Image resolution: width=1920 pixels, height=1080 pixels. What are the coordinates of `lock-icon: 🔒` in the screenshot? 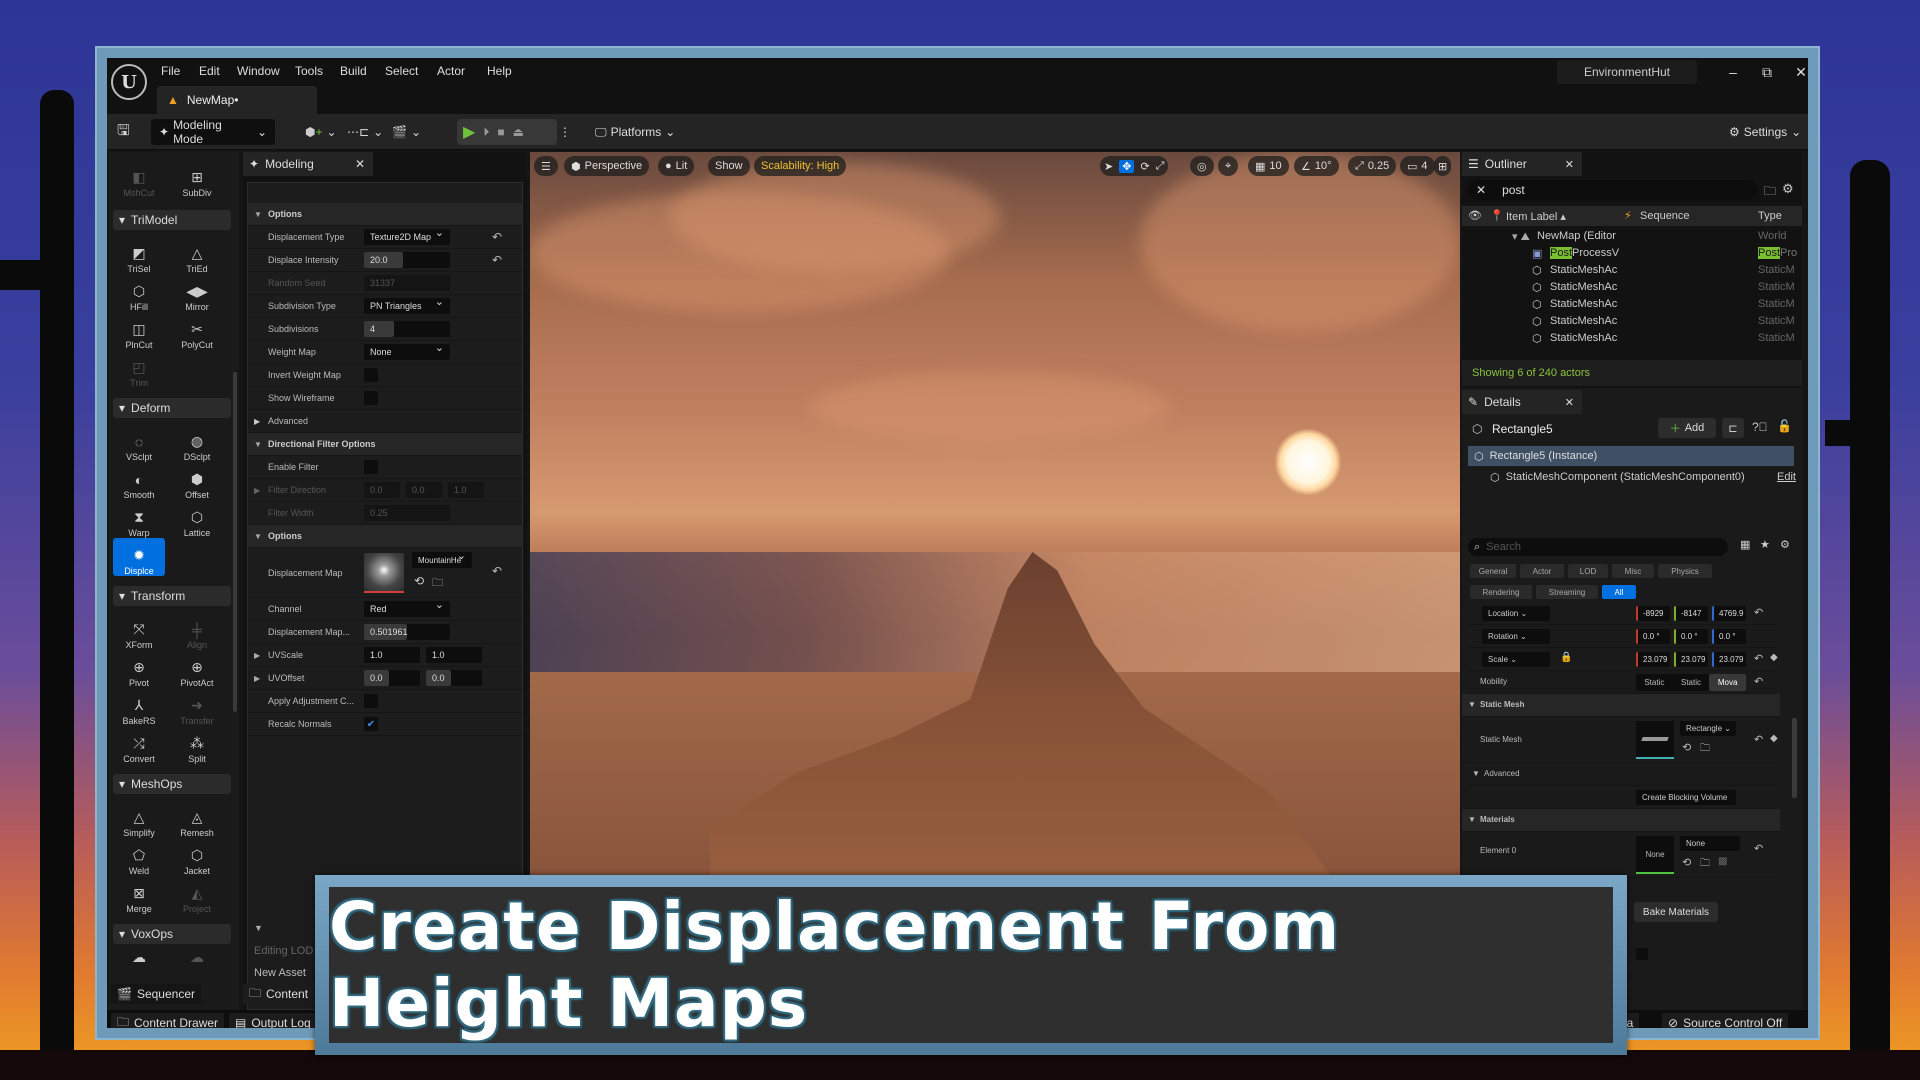 It's located at (1566, 657).